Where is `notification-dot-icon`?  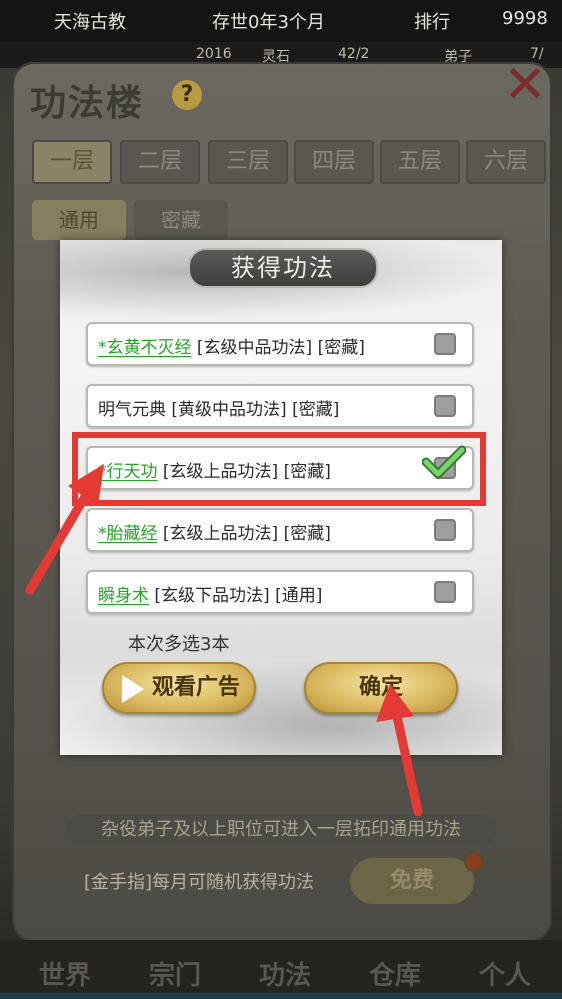 notification-dot-icon is located at coordinates (474, 862).